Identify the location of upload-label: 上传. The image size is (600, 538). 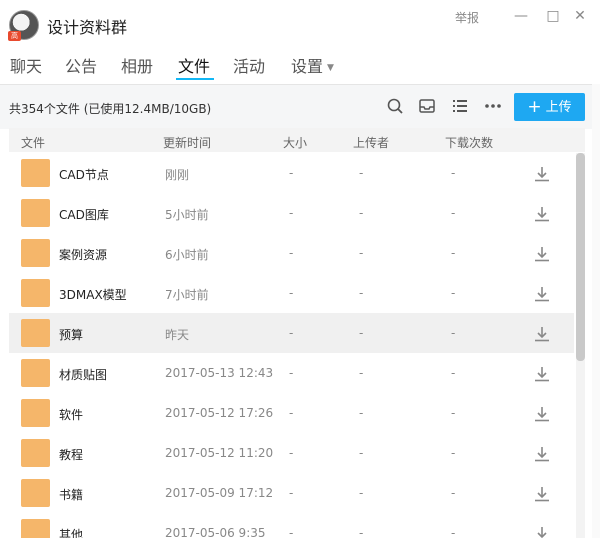
(558, 107).